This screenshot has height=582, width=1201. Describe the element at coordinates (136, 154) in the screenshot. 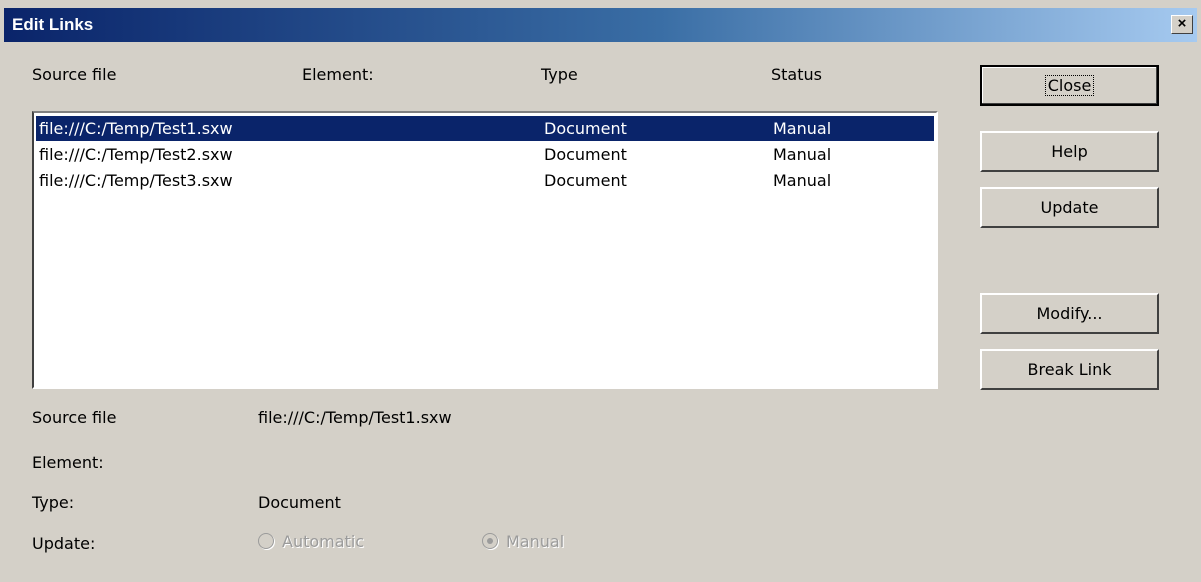

I see `row-source-file: file:///C:/Temp/Test2.sxw` at that location.